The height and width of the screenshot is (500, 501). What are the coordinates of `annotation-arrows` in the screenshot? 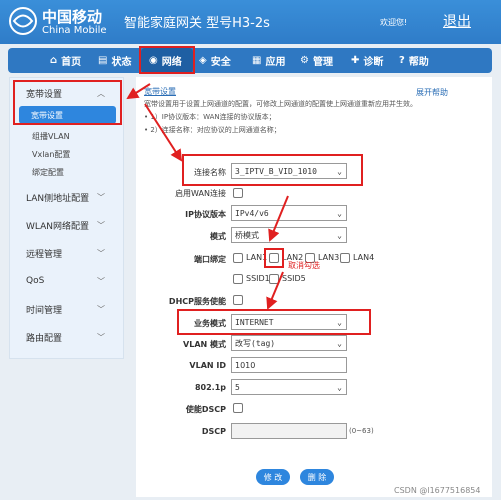 It's located at (207, 196).